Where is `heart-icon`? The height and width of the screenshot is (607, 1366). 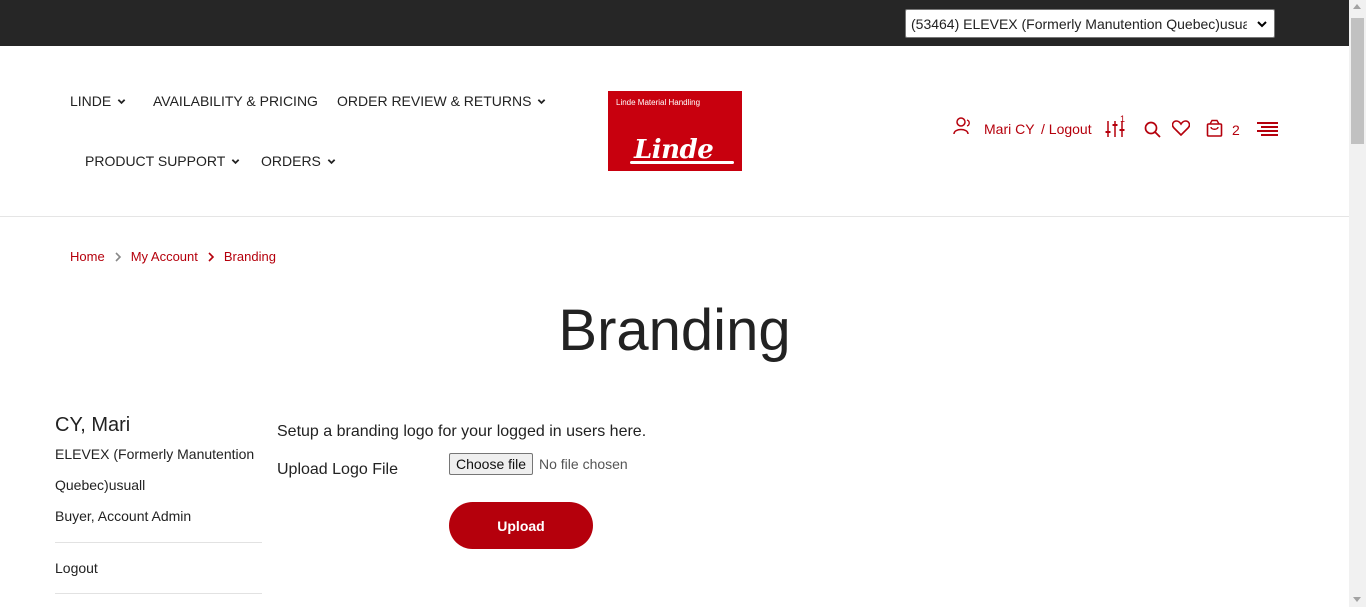 heart-icon is located at coordinates (1181, 128).